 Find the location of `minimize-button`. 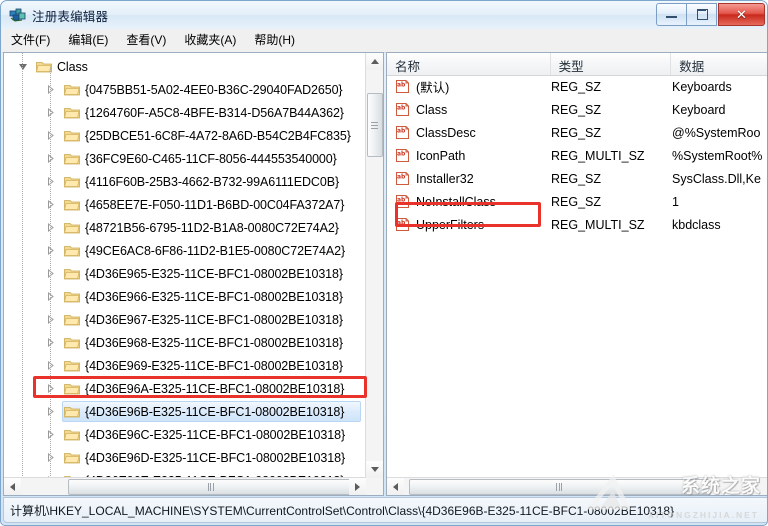

minimize-button is located at coordinates (671, 14).